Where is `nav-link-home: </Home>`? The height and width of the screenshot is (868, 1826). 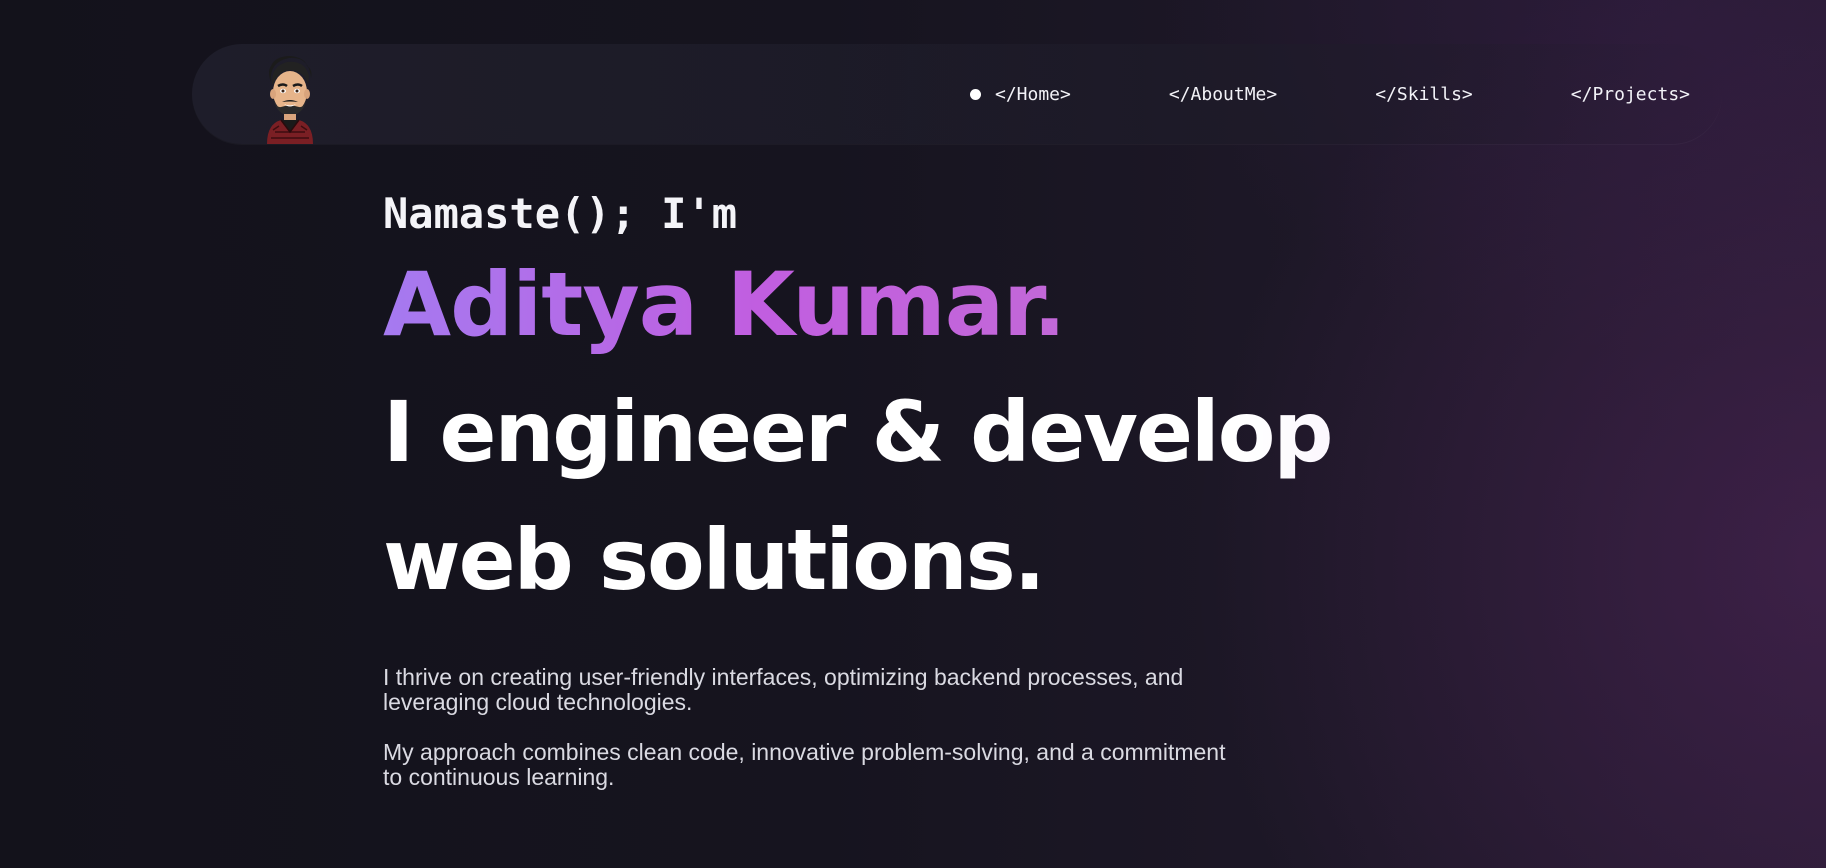 nav-link-home: </Home> is located at coordinates (1020, 94).